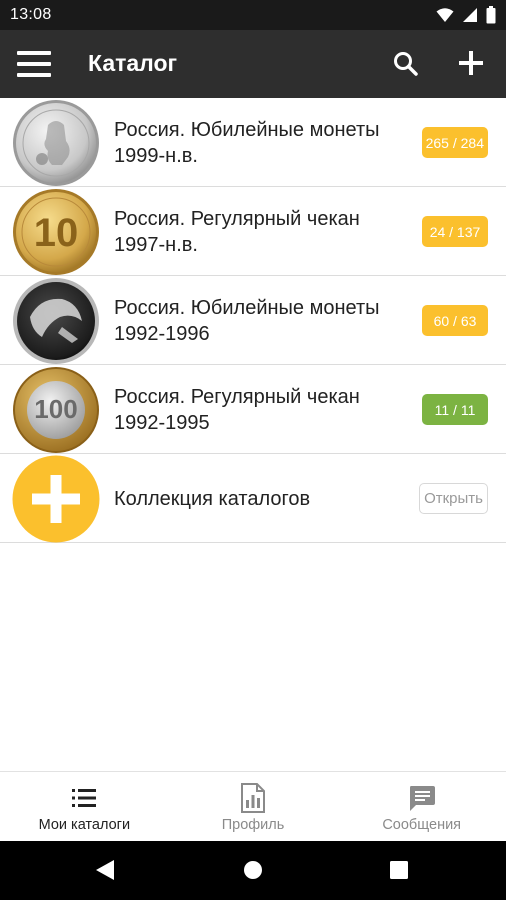 The height and width of the screenshot is (900, 506). What do you see at coordinates (253, 15) in the screenshot?
I see `status-bar: 13:08` at bounding box center [253, 15].